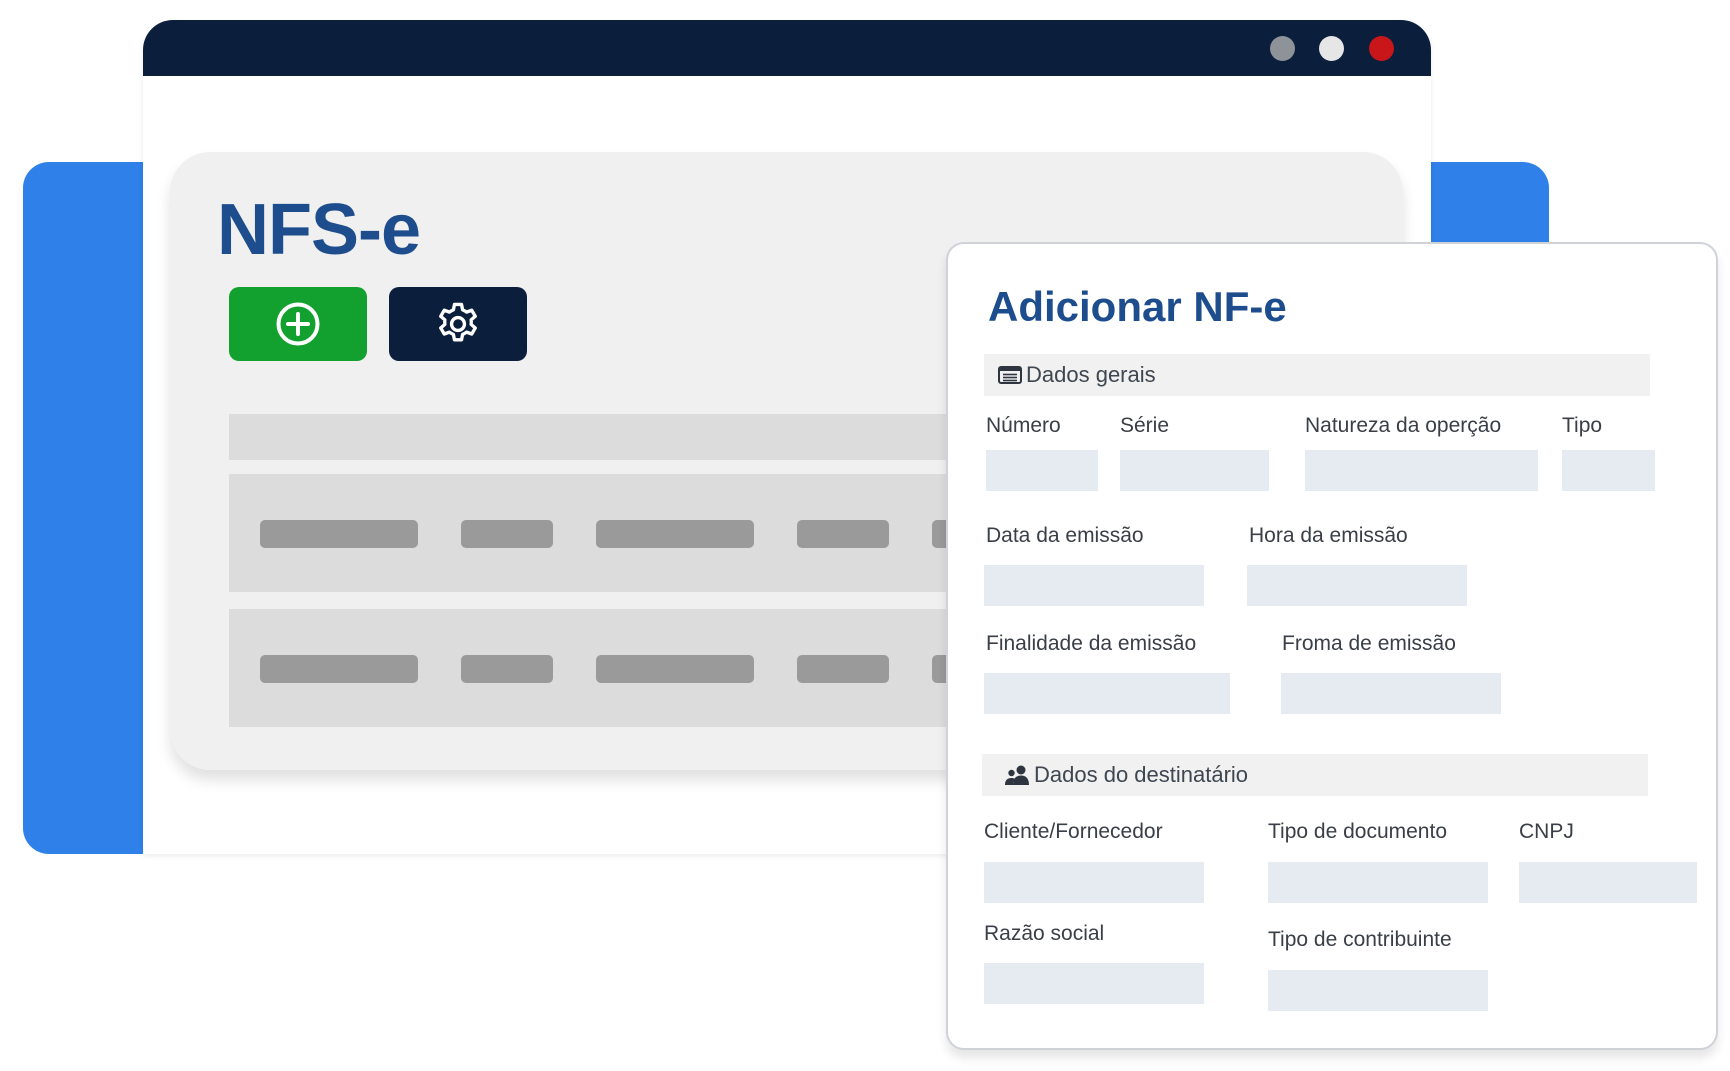  I want to click on cliente-label: Cliente/Fornecedor, so click(1073, 831).